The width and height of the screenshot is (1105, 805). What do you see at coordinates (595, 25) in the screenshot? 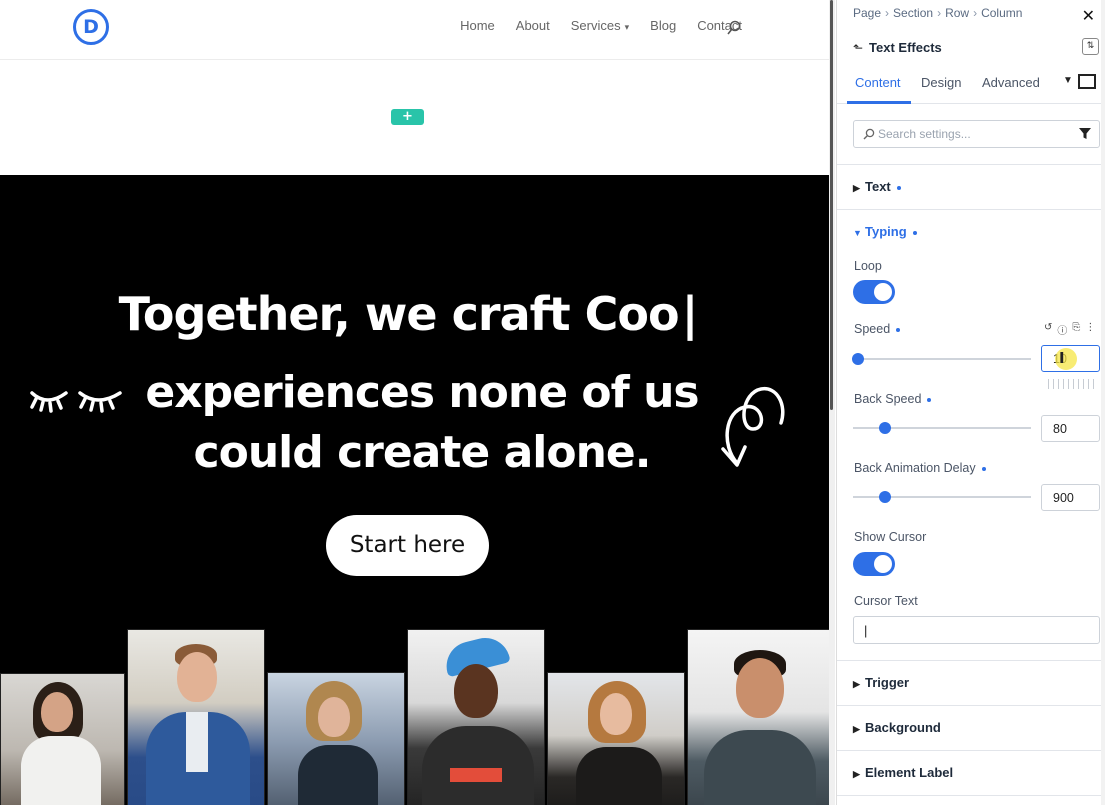
I see `nav-item-services-label: Services` at bounding box center [595, 25].